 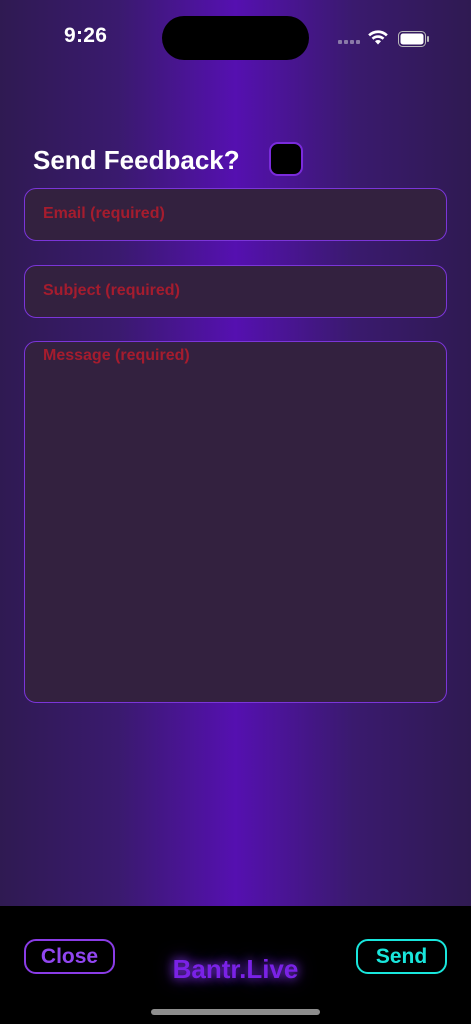 What do you see at coordinates (350, 42) in the screenshot?
I see `cellular-signal-icon` at bounding box center [350, 42].